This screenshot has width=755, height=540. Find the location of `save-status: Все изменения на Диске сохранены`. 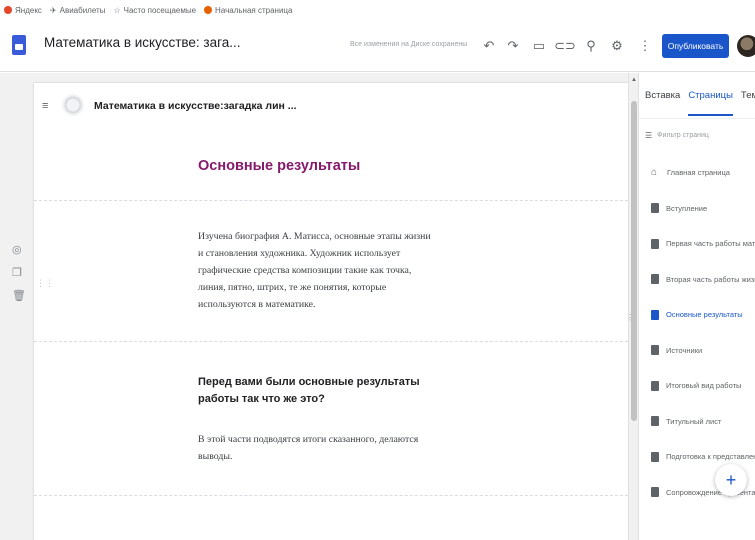

save-status: Все изменения на Диске сохранены is located at coordinates (409, 44).